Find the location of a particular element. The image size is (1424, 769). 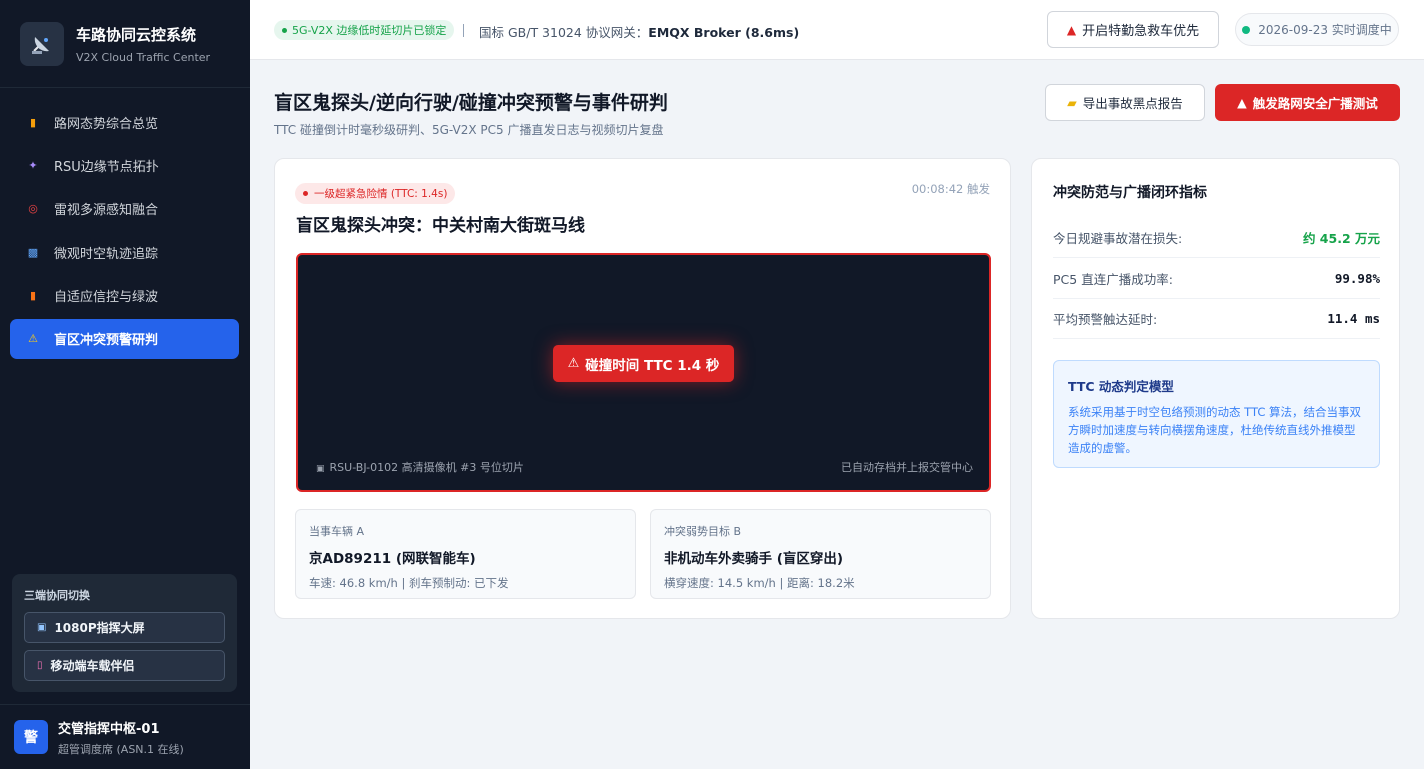

metric-label: 平均预警触达延时: is located at coordinates (1105, 319).